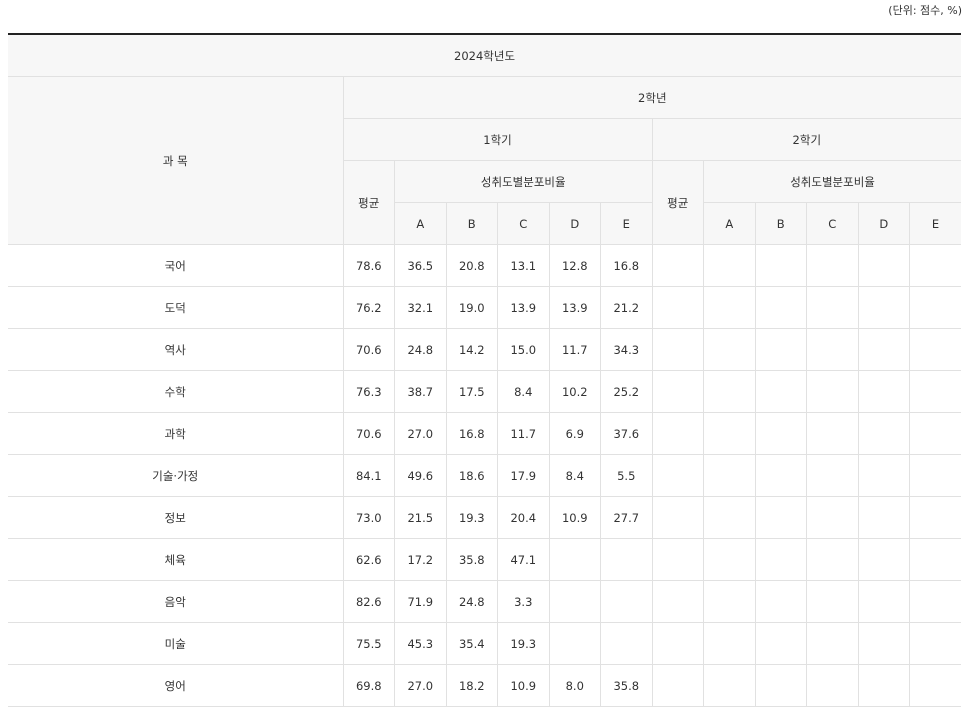 The image size is (966, 717). What do you see at coordinates (176, 391) in the screenshot?
I see `subject-cell: 수학` at bounding box center [176, 391].